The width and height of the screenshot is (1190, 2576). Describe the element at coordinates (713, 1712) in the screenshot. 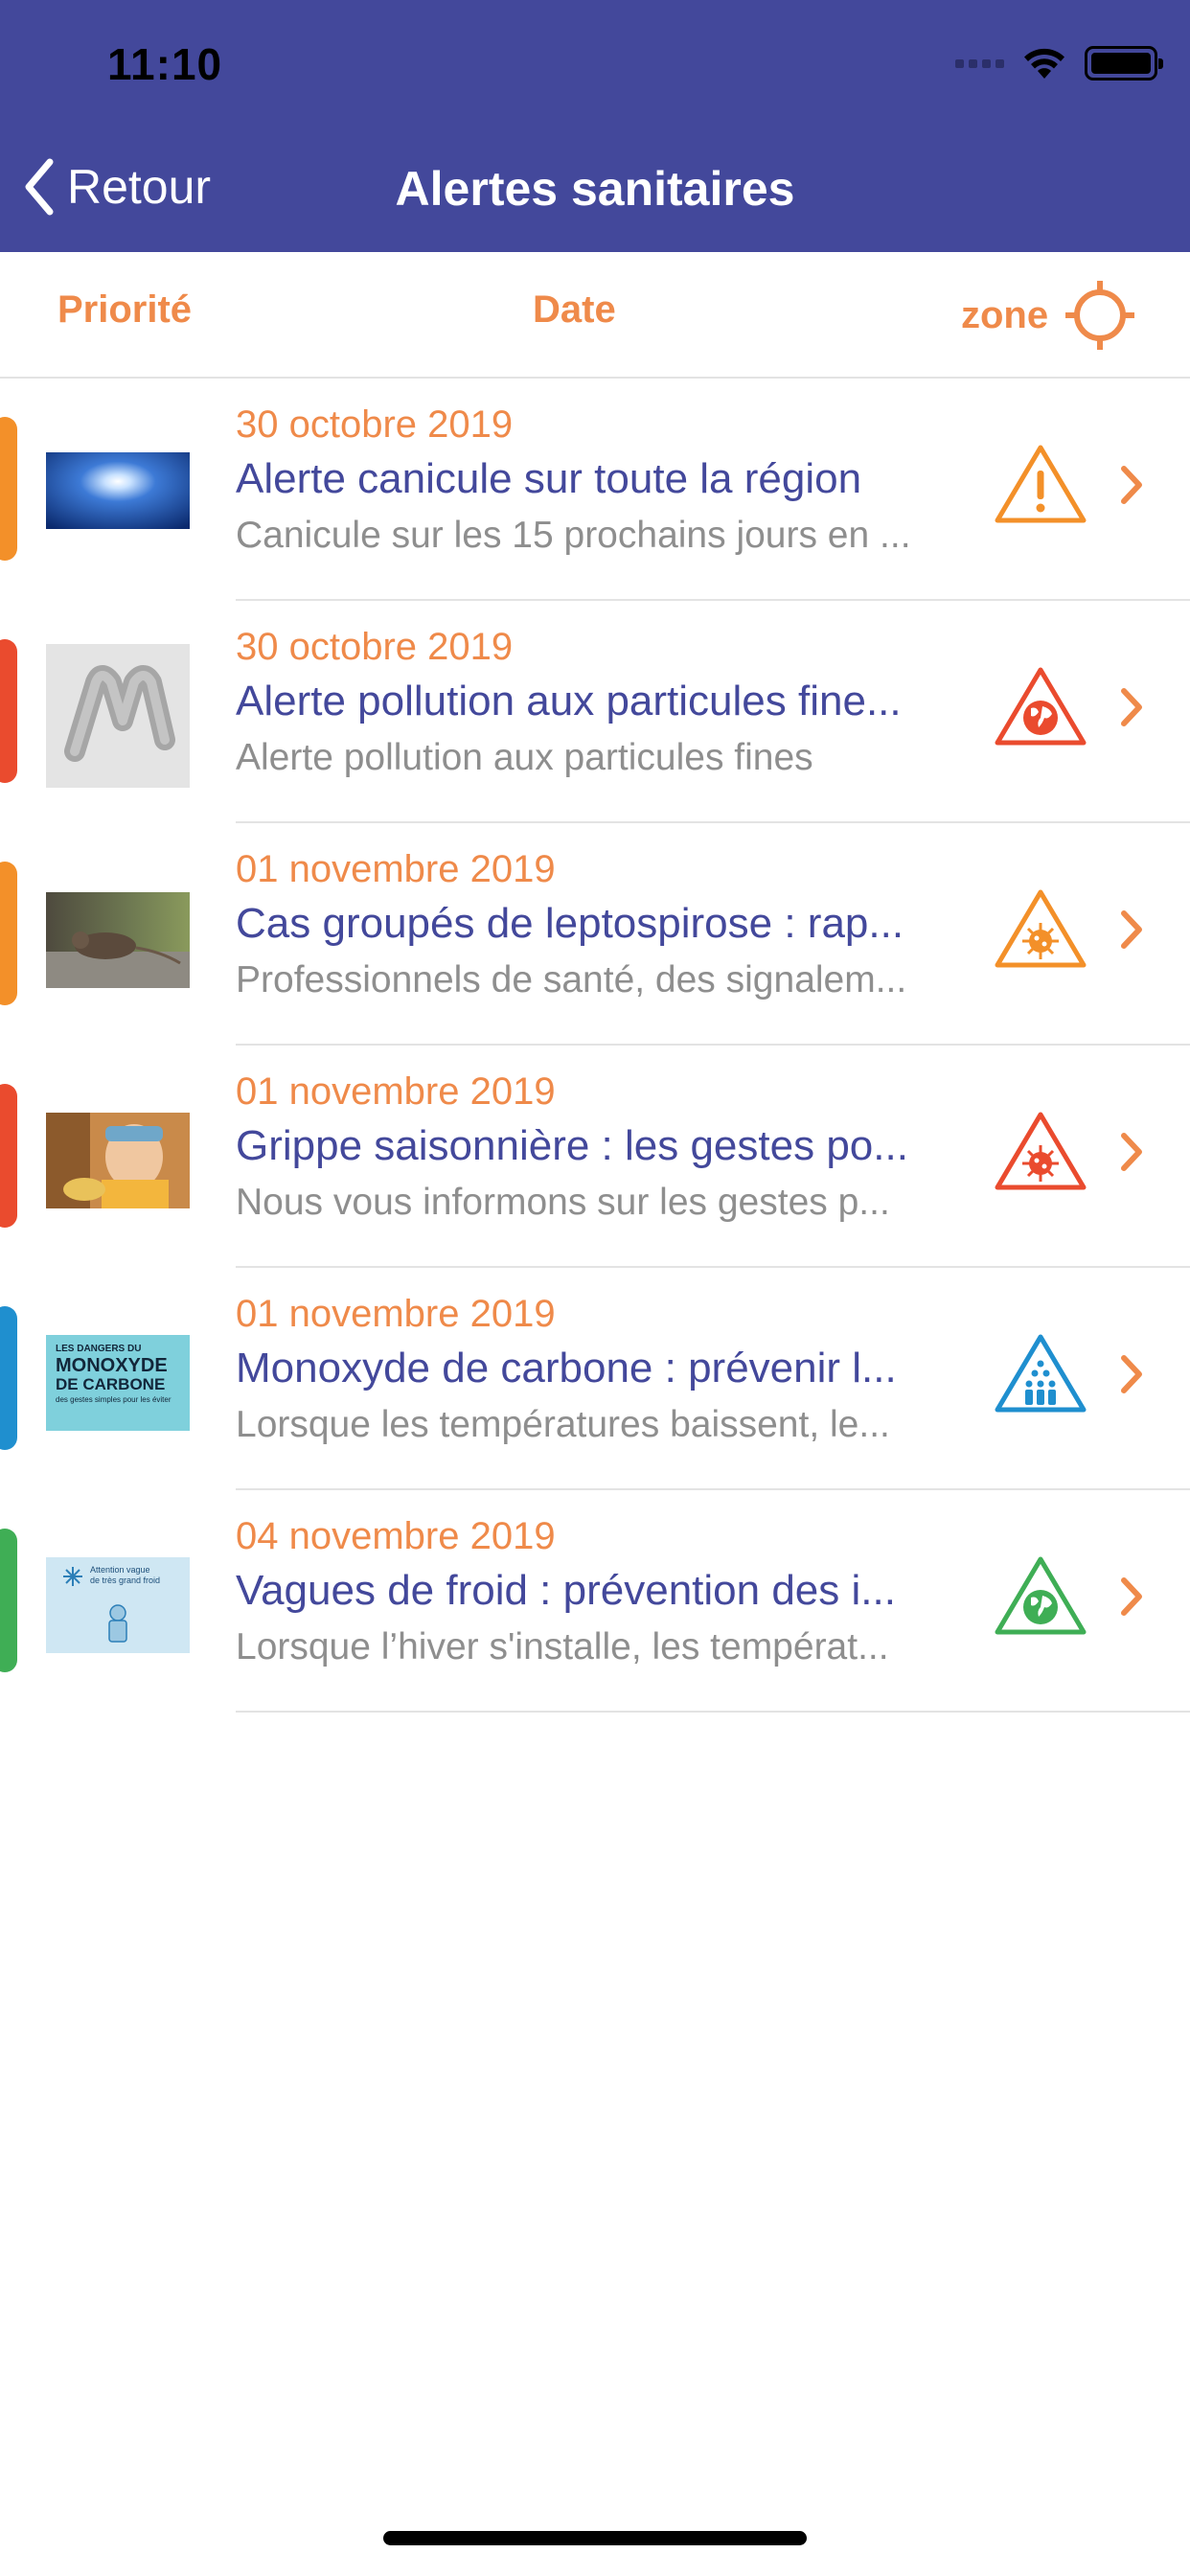

I see `row-divider` at that location.